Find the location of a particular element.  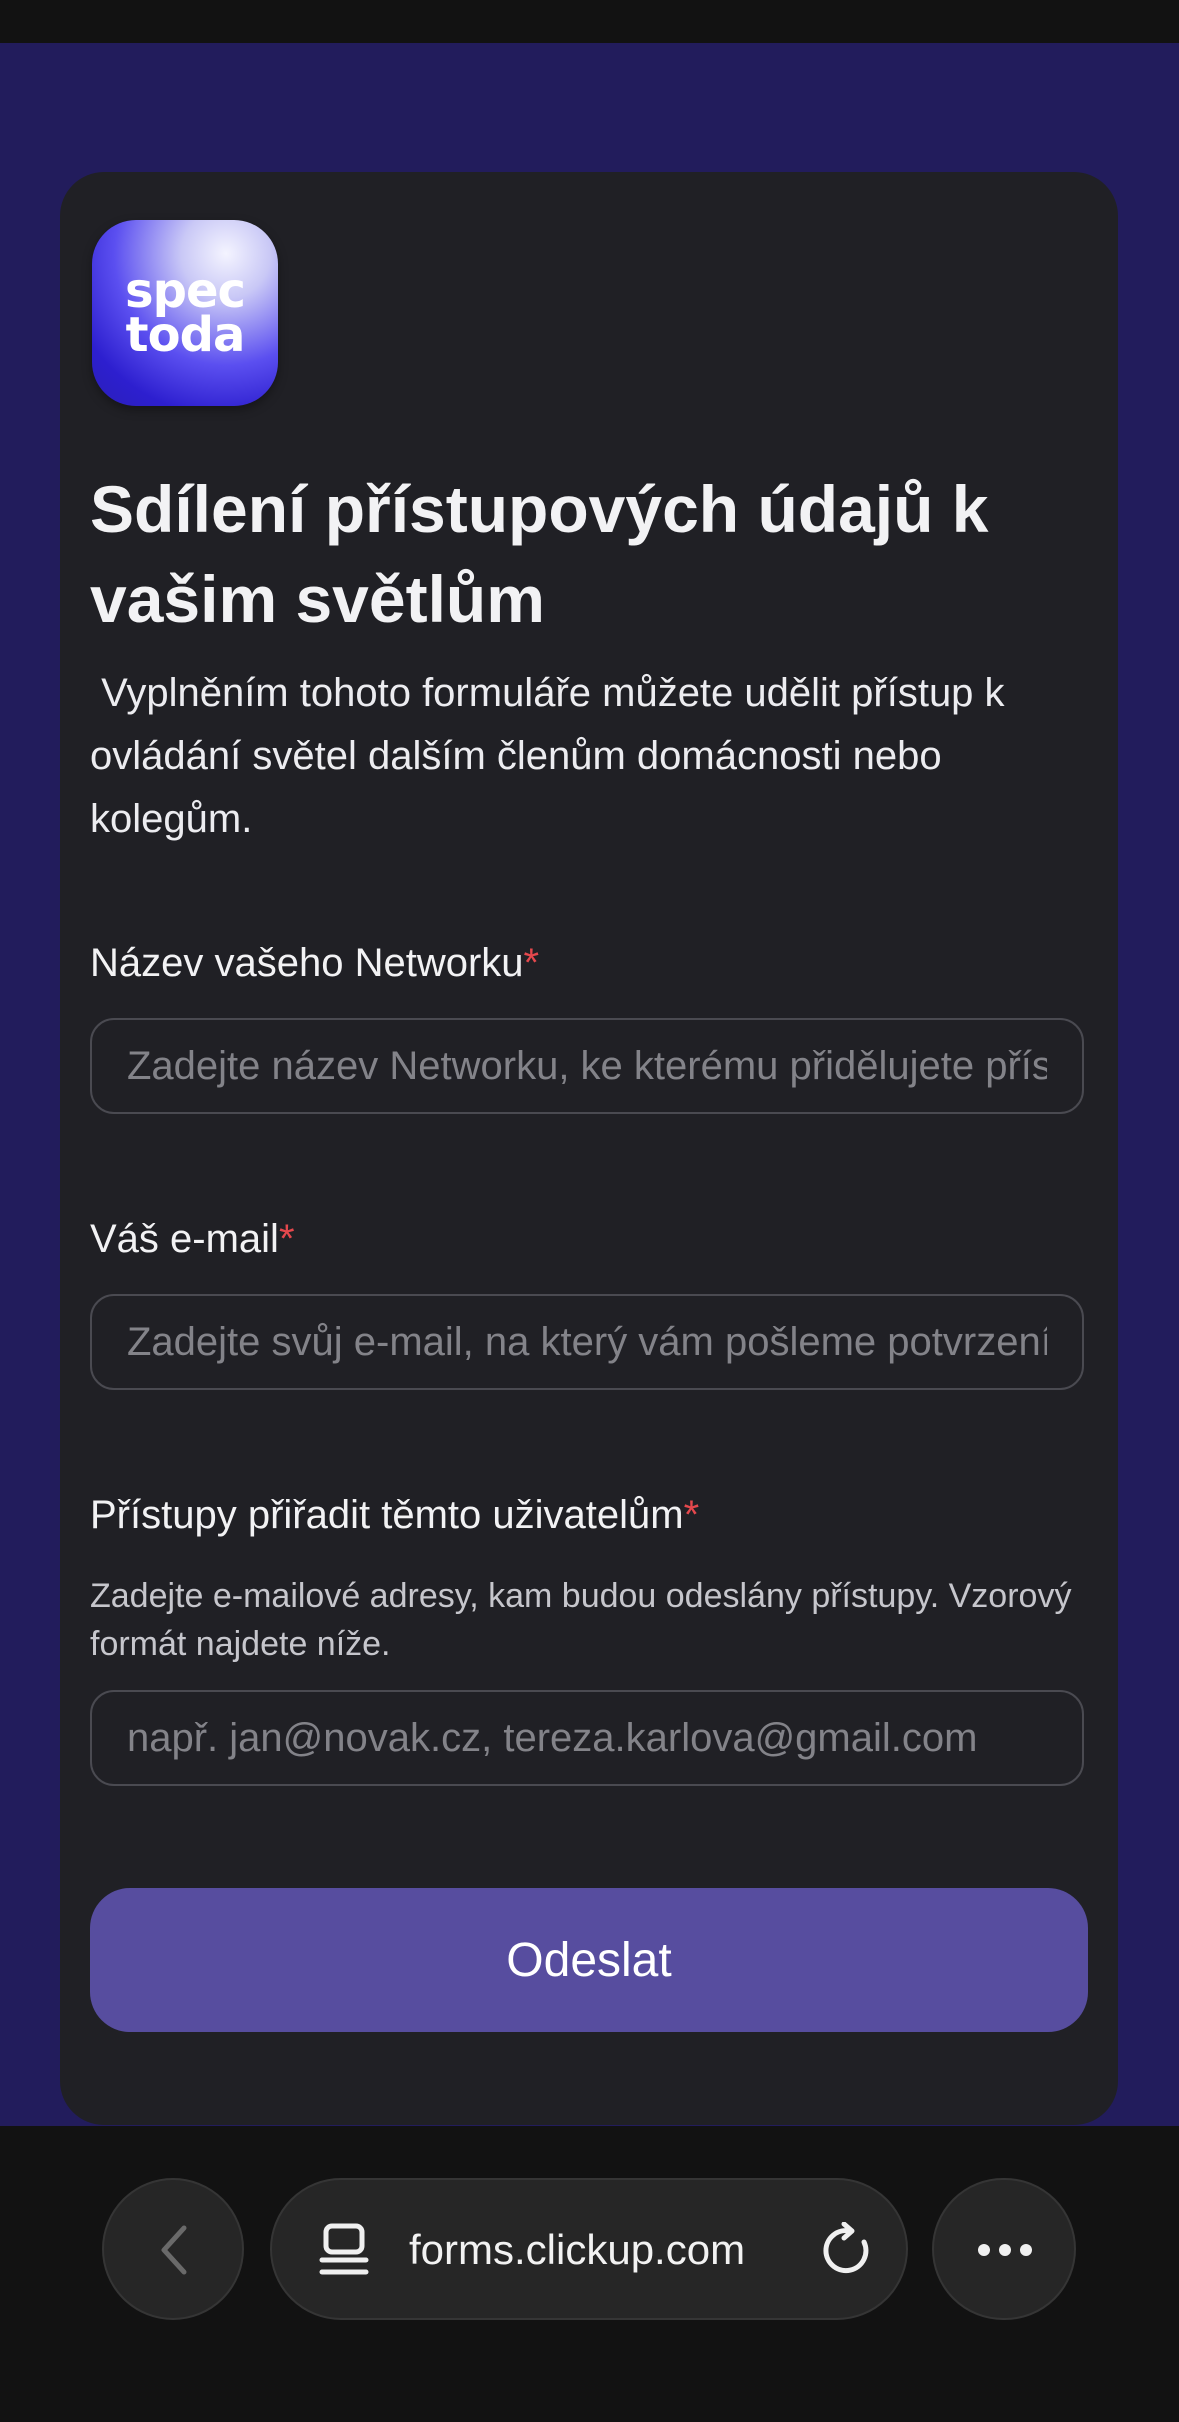

back-button is located at coordinates (173, 2249).